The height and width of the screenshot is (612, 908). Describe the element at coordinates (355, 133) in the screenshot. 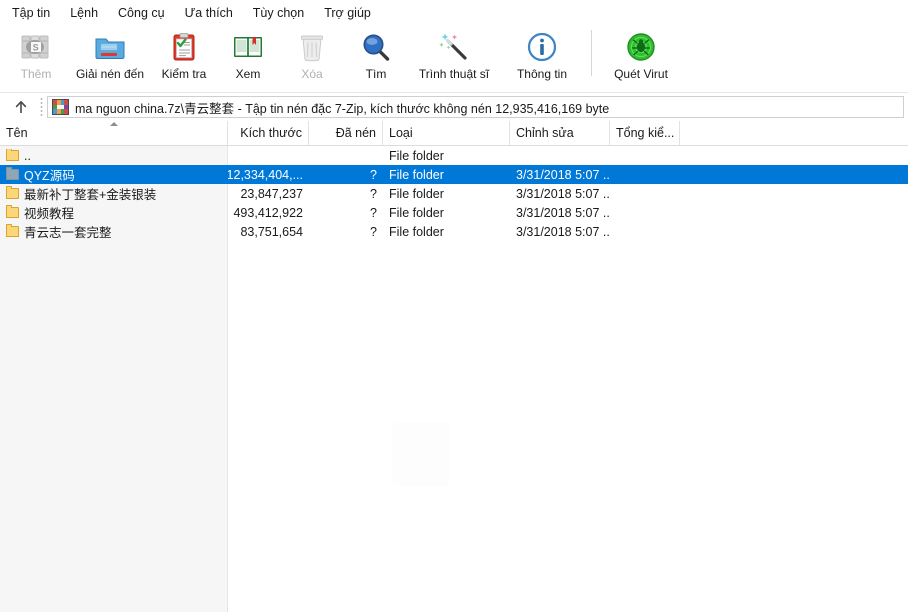

I see `column-header-packed-label: Đã nén` at that location.